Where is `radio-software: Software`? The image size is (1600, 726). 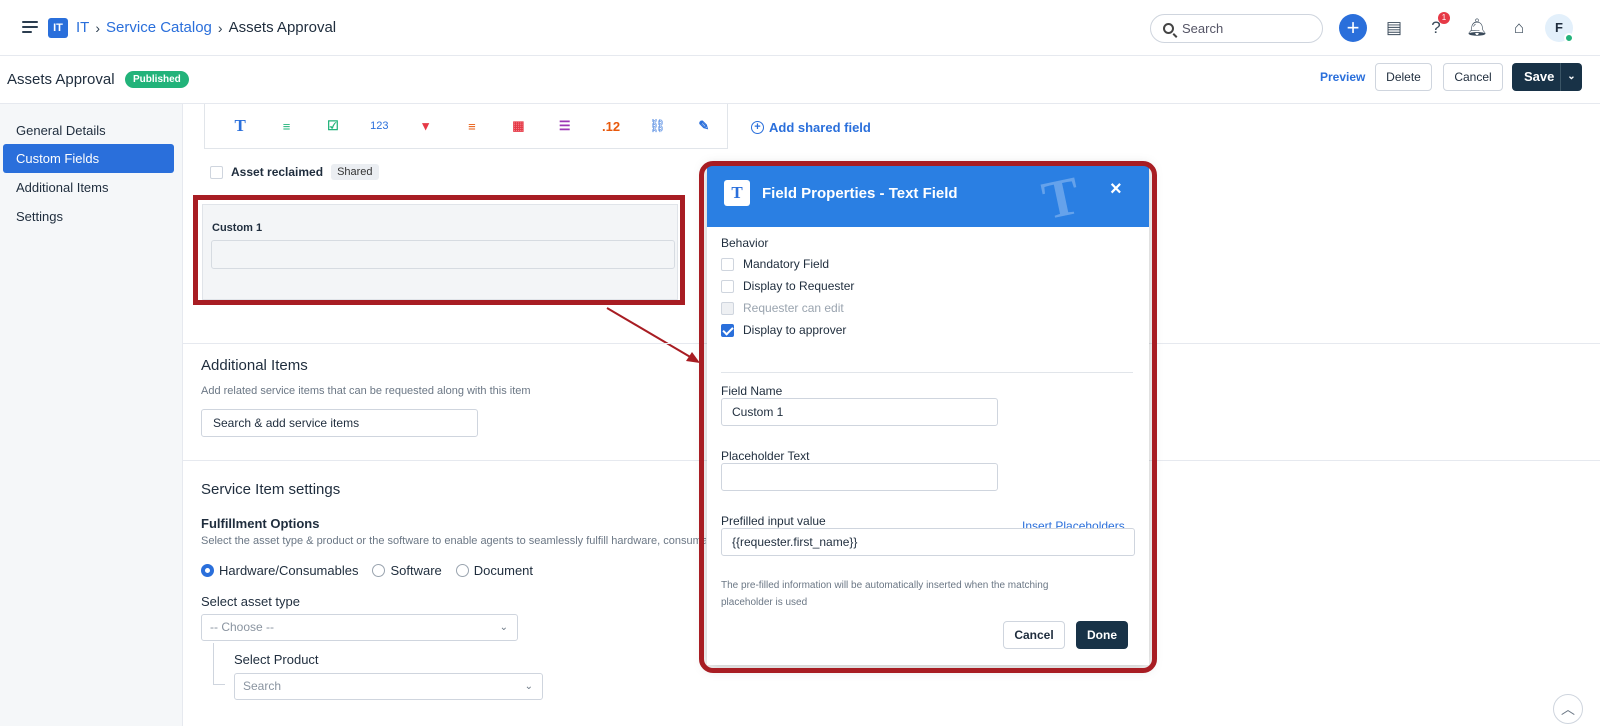 radio-software: Software is located at coordinates (407, 570).